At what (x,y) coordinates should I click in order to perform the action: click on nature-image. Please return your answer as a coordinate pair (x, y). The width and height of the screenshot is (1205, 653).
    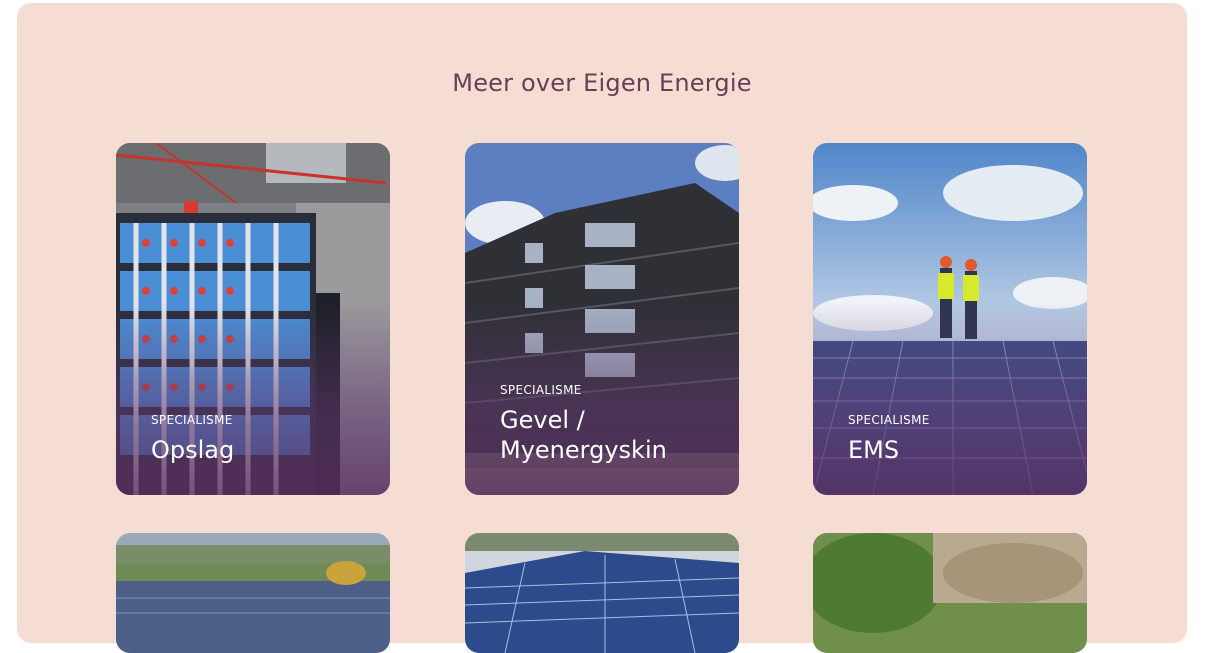
    Looking at the image, I should click on (950, 593).